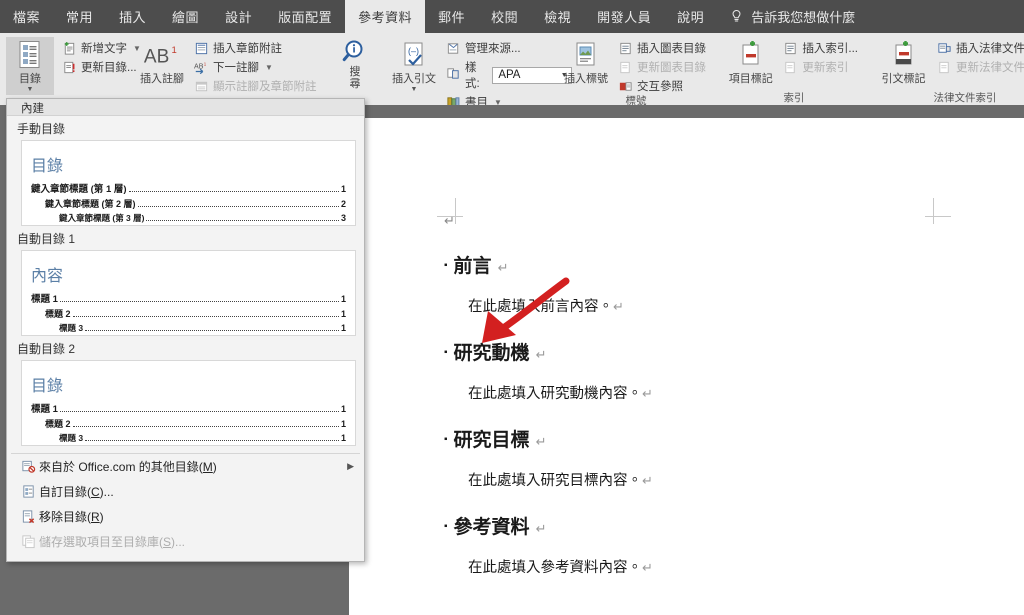 The image size is (1024, 615). Describe the element at coordinates (343, 218) in the screenshot. I see `preview-toc-entry-page: 3` at that location.